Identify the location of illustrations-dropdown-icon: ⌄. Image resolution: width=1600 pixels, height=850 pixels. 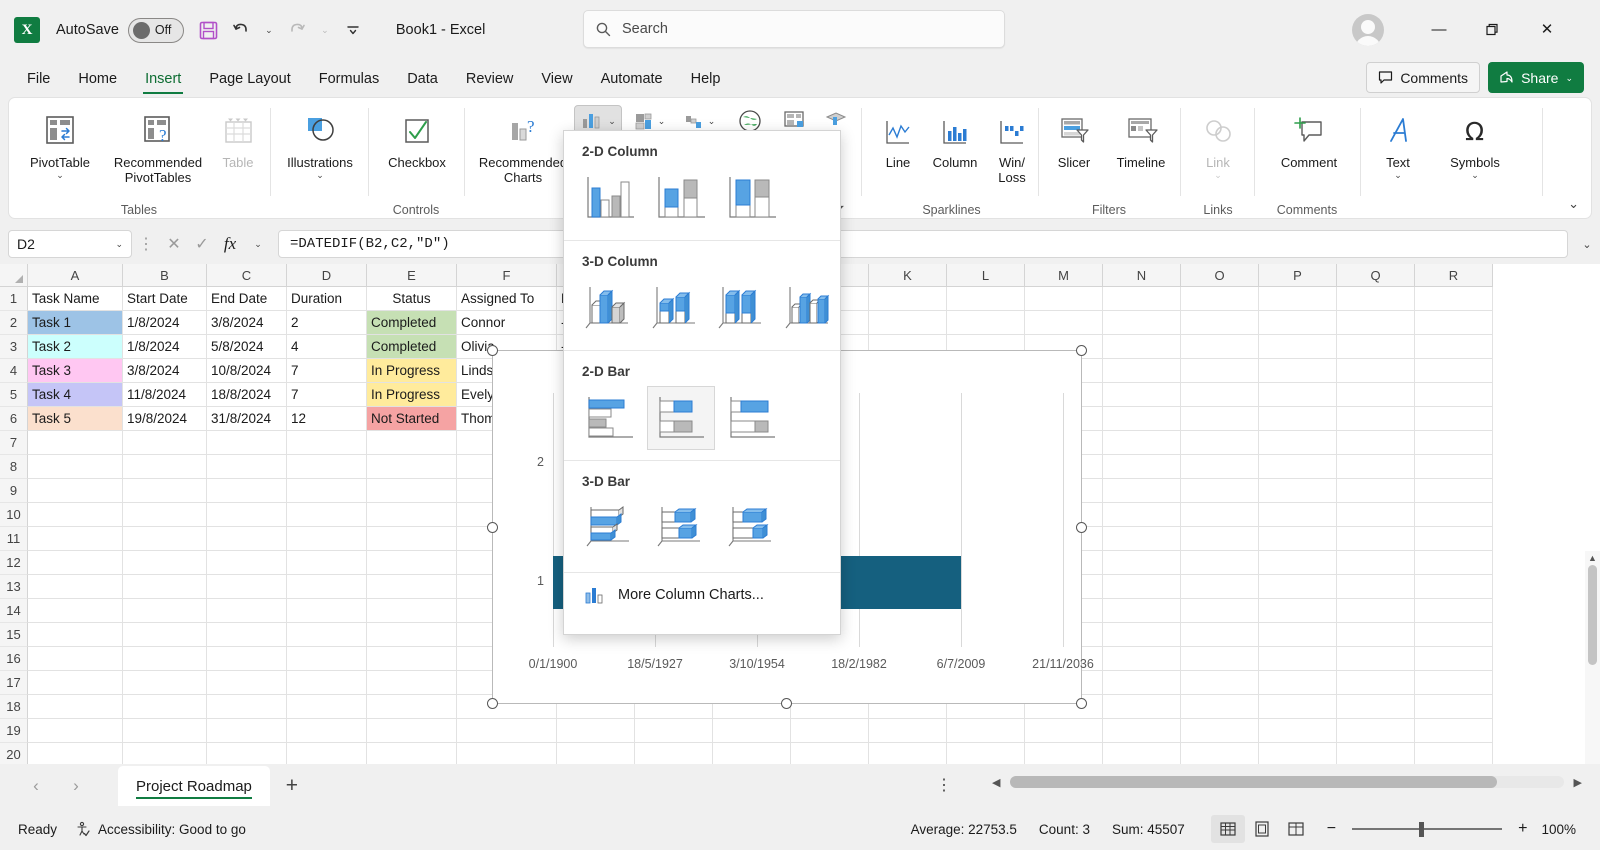
(320, 175).